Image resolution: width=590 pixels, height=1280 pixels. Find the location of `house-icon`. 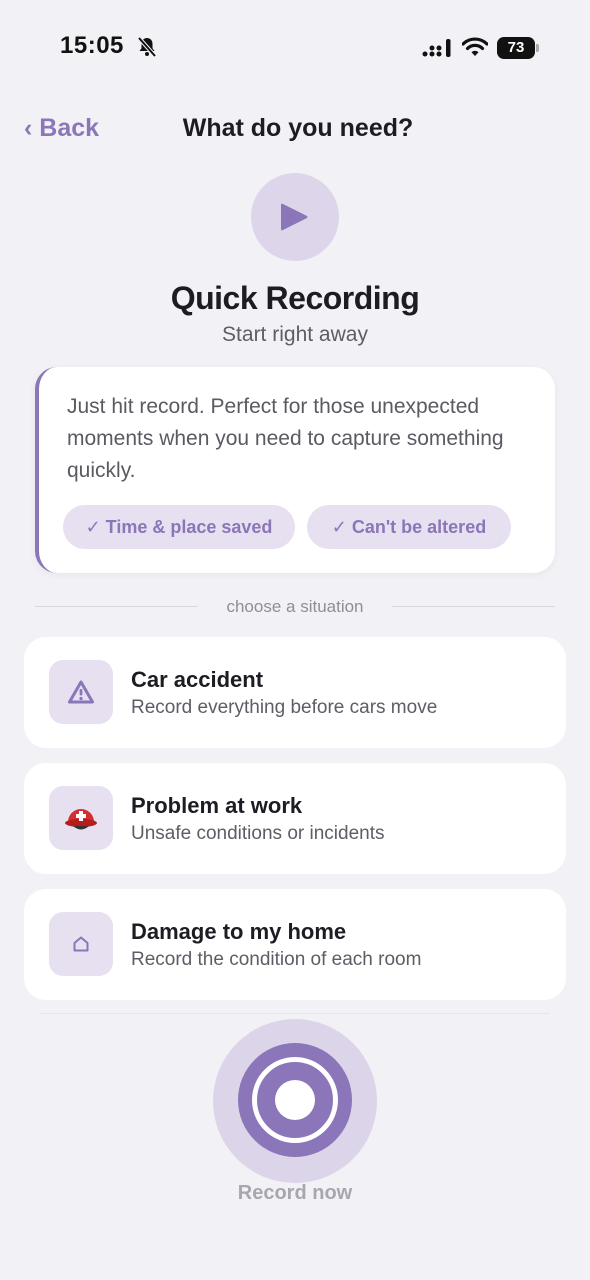

house-icon is located at coordinates (81, 944).